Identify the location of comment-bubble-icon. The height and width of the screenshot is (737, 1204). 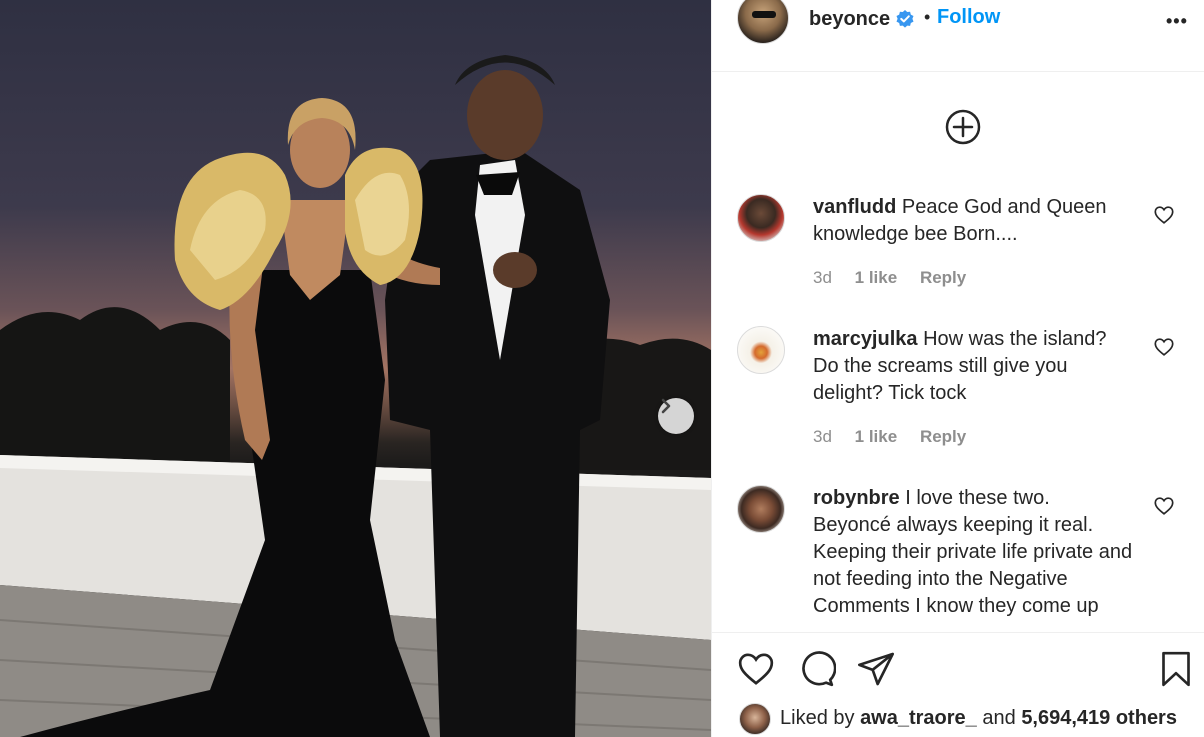
(816, 669).